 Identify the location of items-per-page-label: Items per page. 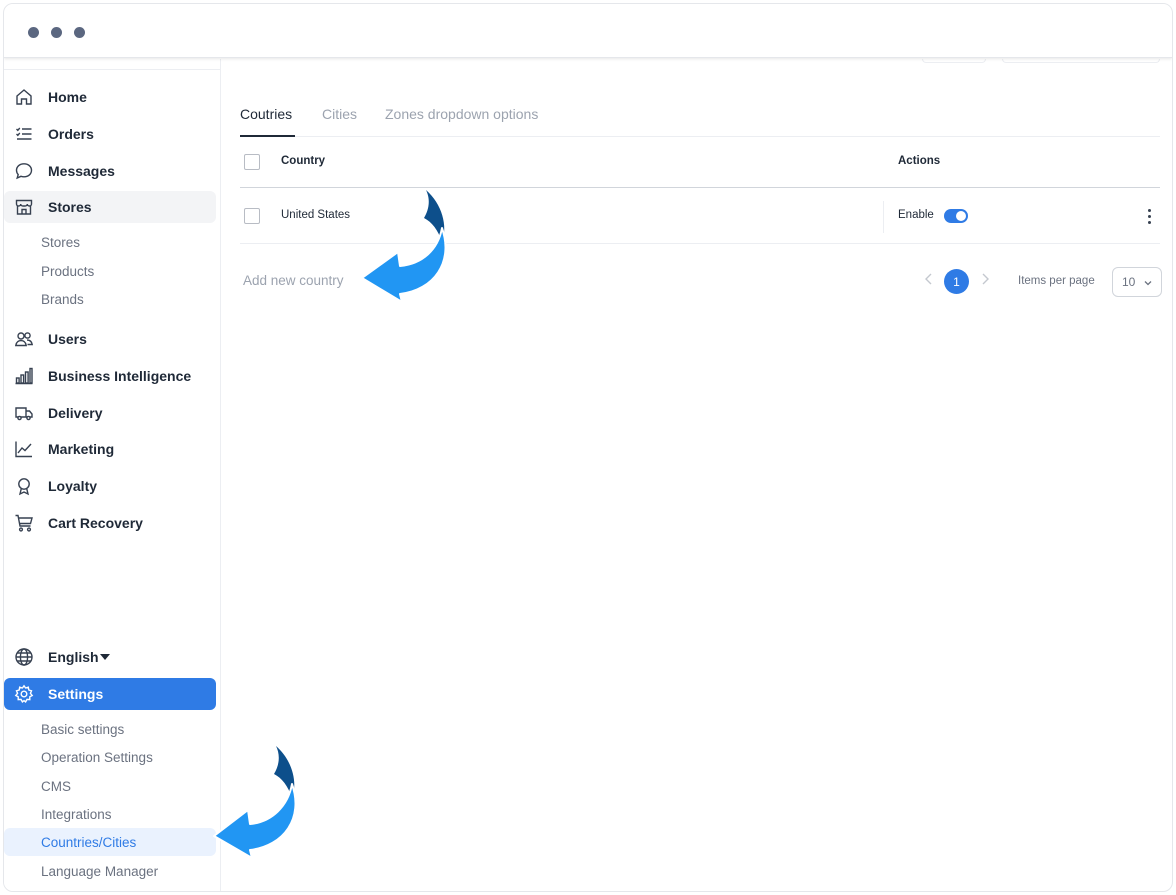
(1056, 281).